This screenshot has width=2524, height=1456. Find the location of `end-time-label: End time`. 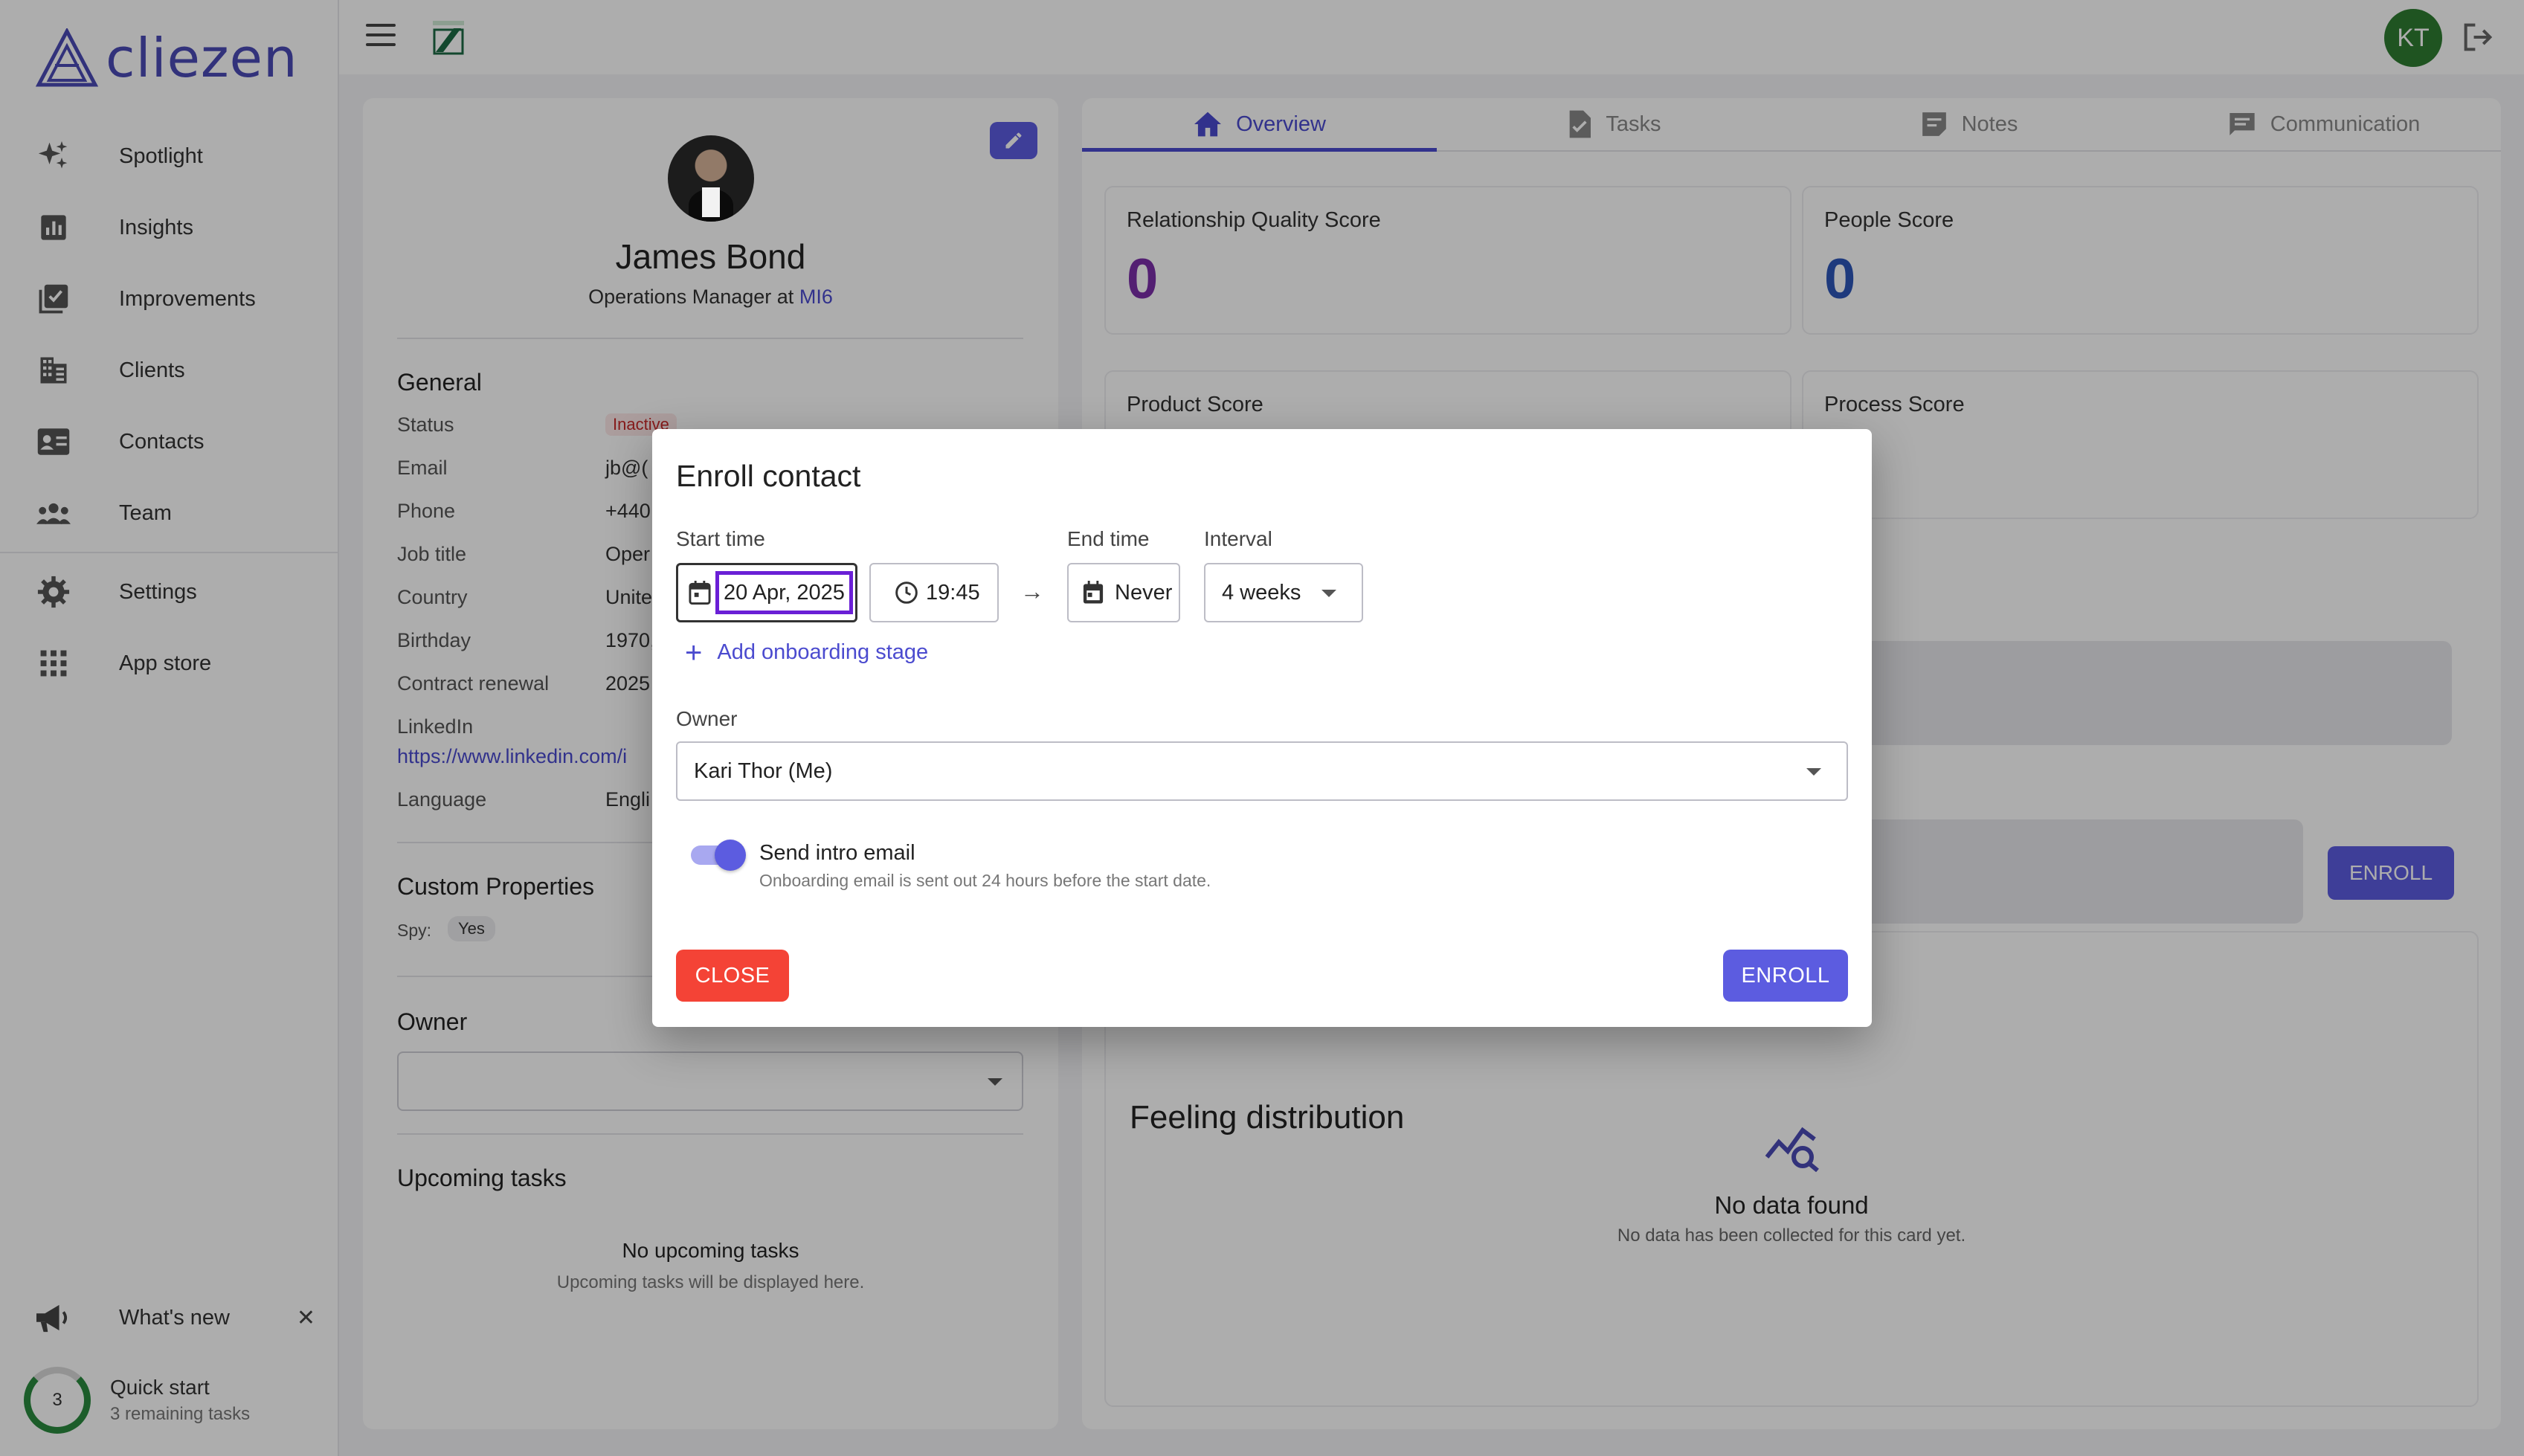

end-time-label: End time is located at coordinates (1108, 539).